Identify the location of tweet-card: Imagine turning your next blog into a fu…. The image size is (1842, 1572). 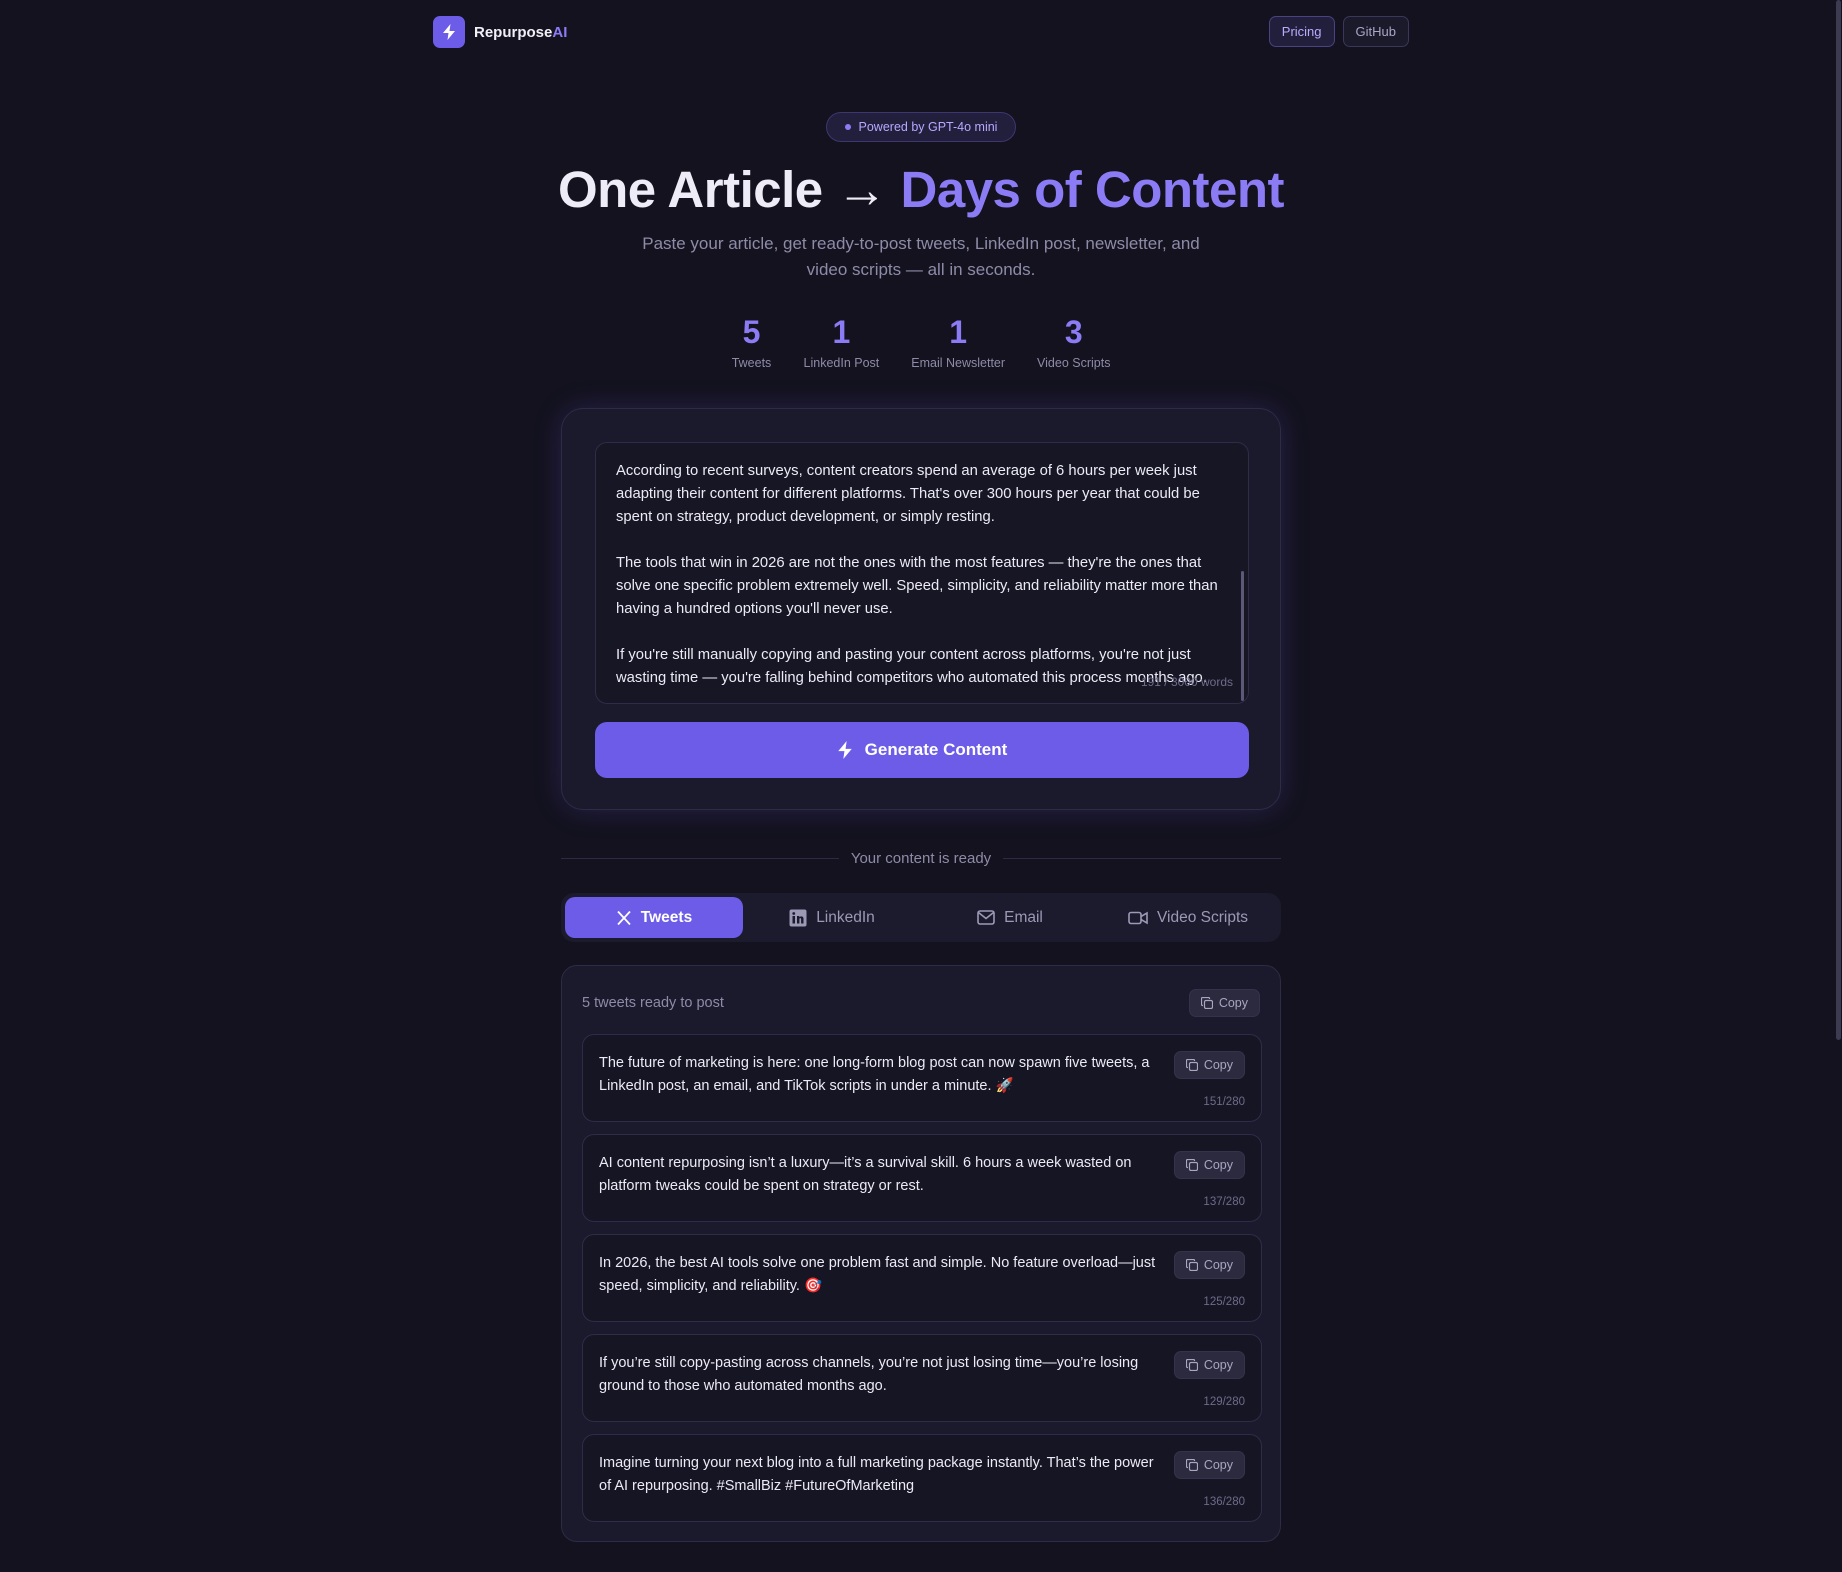
(922, 1478).